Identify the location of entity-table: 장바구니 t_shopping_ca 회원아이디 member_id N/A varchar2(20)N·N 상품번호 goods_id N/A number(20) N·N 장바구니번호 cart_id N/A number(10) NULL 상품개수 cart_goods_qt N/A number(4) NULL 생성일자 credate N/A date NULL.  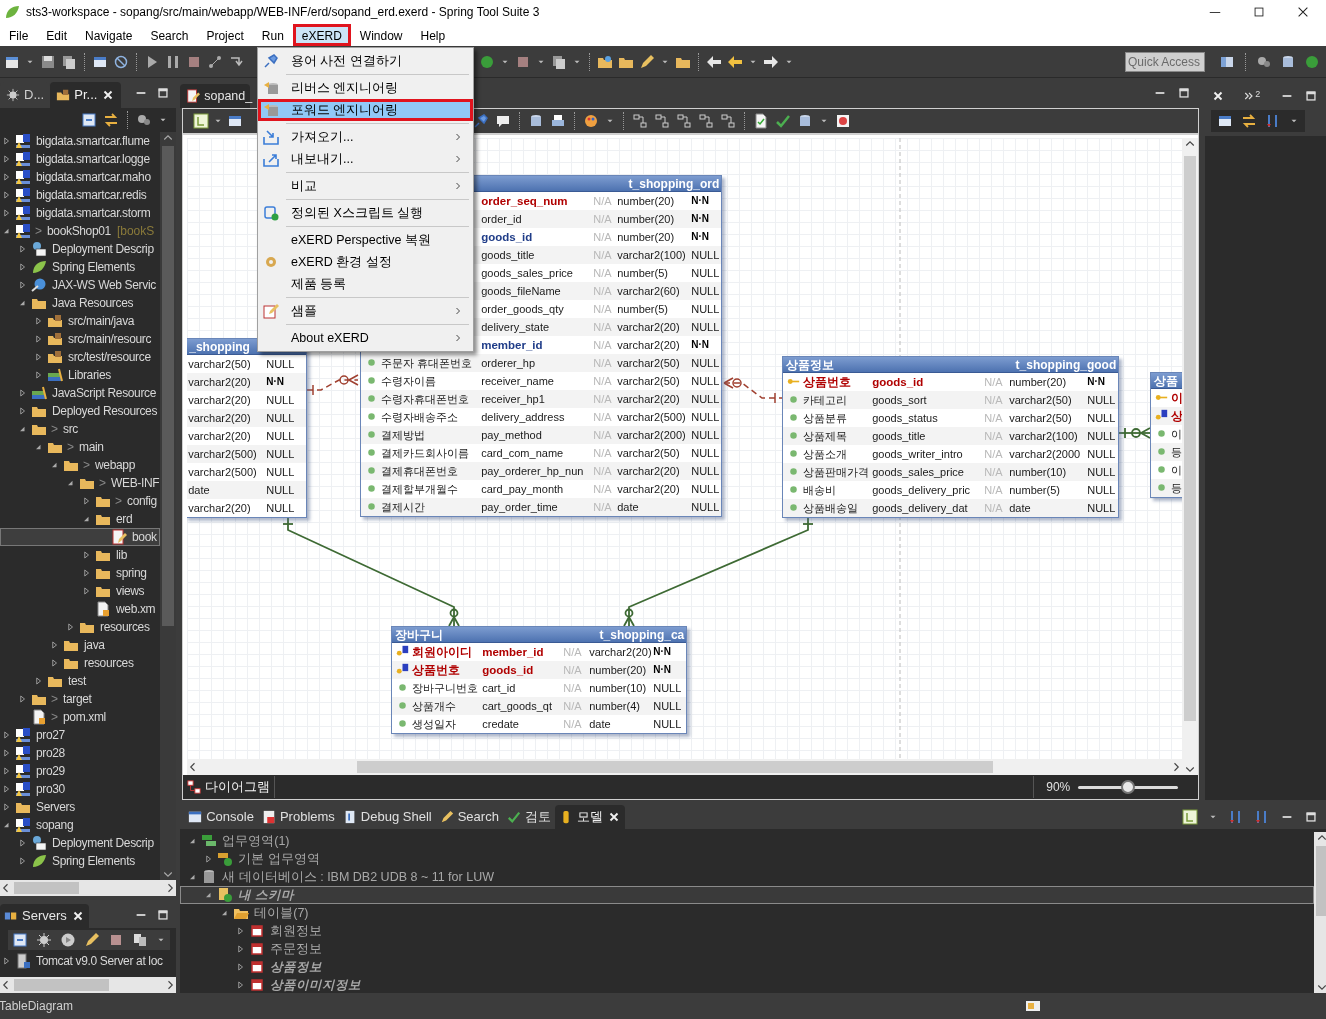
(539, 680).